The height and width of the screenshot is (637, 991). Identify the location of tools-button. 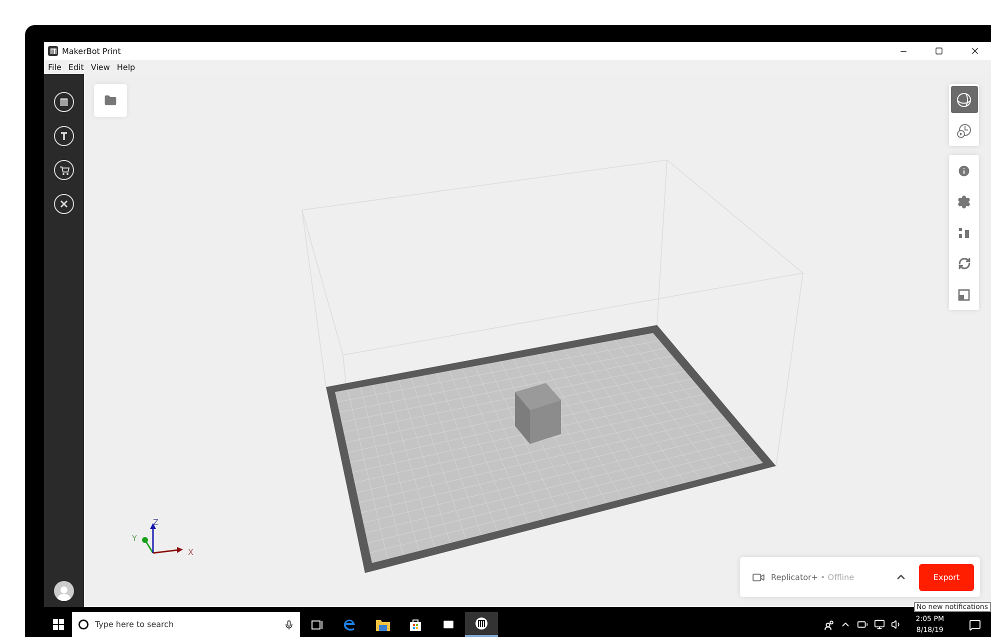
(64, 204).